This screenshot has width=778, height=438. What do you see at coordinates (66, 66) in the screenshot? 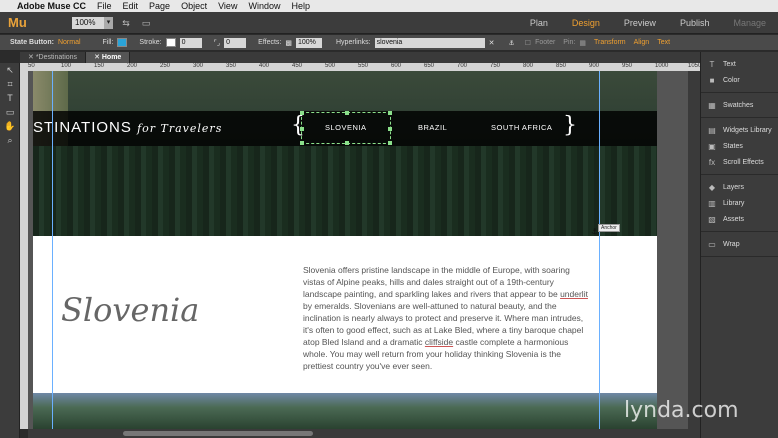
I see `ruler-tick-label: 100` at bounding box center [66, 66].